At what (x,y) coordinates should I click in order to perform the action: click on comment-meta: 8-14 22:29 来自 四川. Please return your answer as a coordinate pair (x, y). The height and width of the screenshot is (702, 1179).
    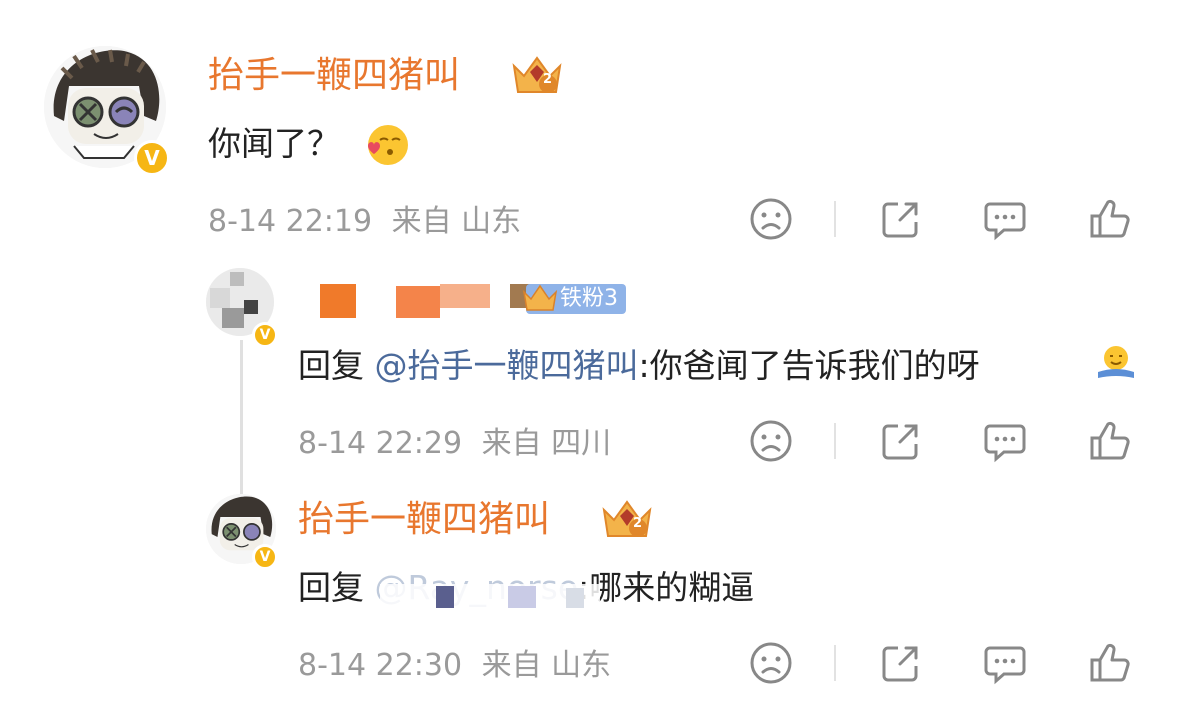
    Looking at the image, I should click on (454, 444).